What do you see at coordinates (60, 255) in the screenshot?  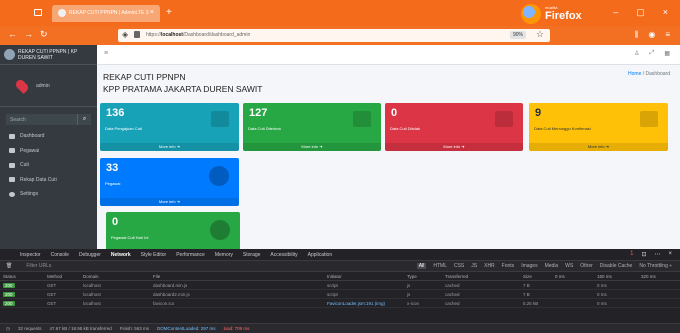 I see `tab-console: Console` at bounding box center [60, 255].